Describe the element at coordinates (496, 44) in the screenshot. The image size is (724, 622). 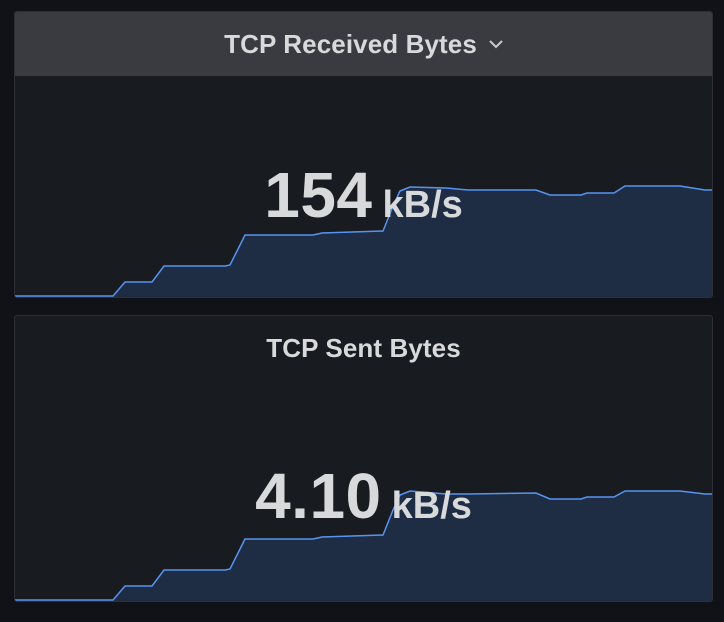
I see `chevron-down-icon` at that location.